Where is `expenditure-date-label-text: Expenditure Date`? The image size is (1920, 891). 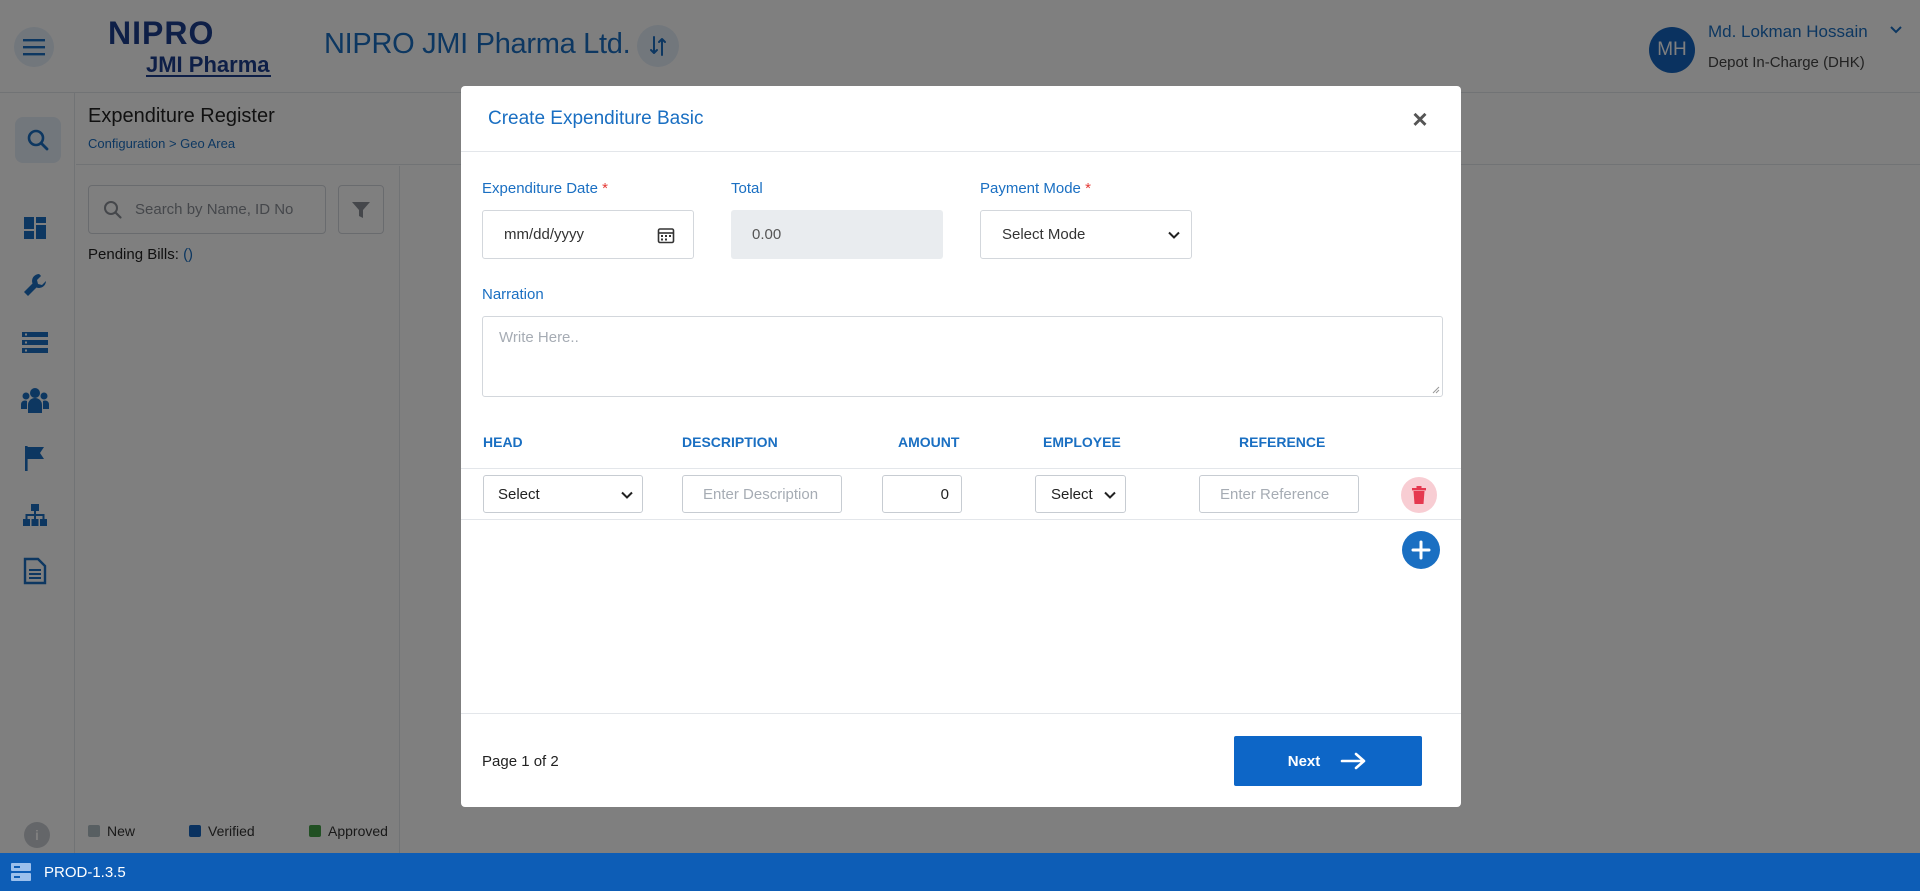 expenditure-date-label-text: Expenditure Date is located at coordinates (540, 188).